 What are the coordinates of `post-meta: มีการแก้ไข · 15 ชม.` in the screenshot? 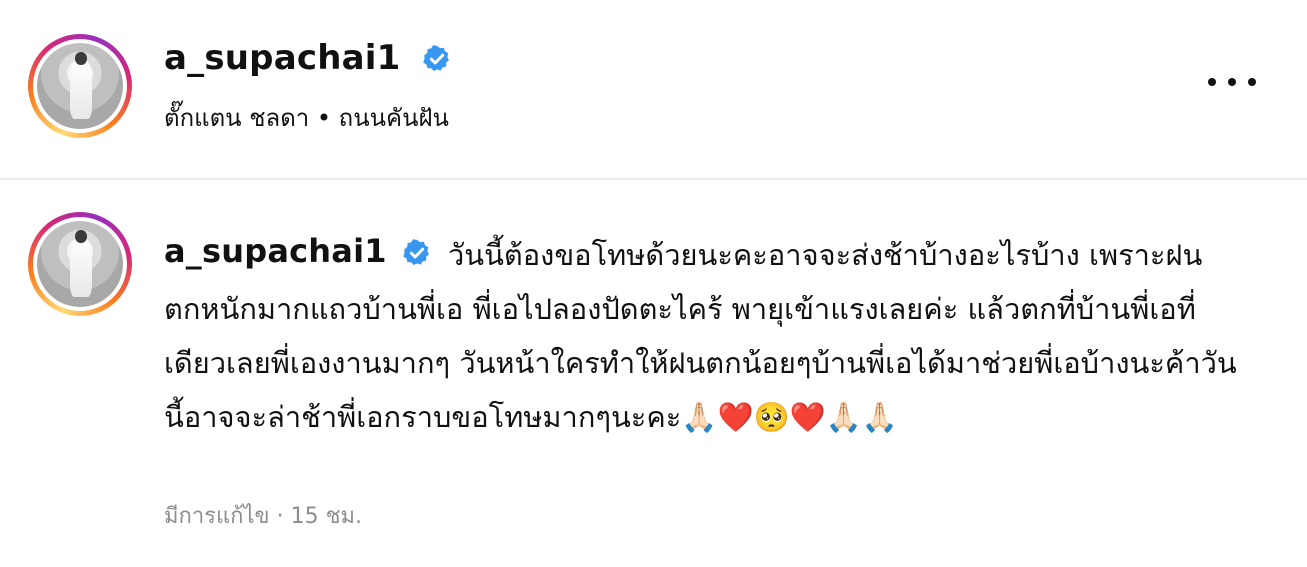 It's located at (263, 516).